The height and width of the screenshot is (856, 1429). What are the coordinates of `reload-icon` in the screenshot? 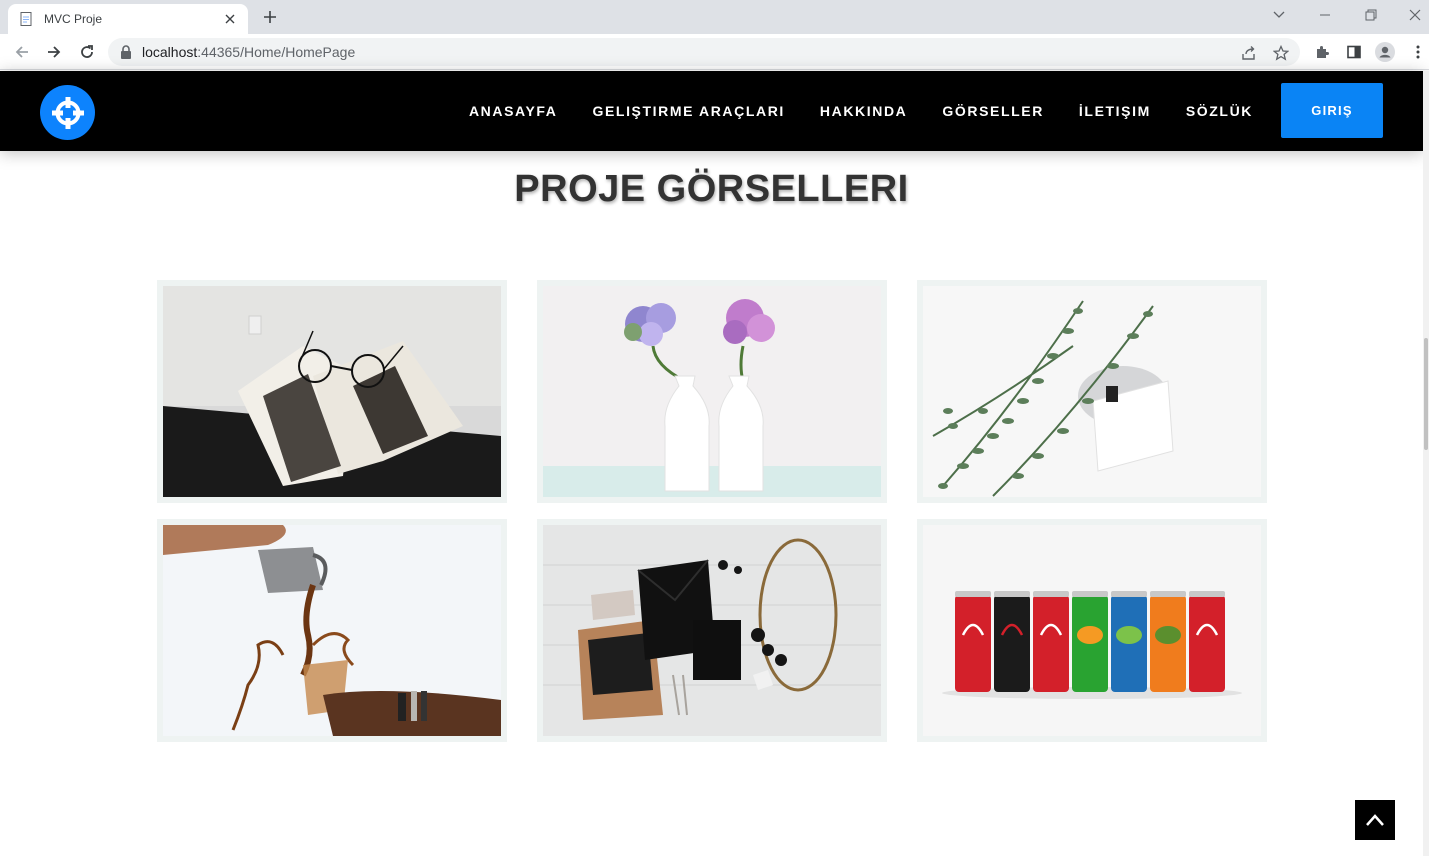 It's located at (87, 52).